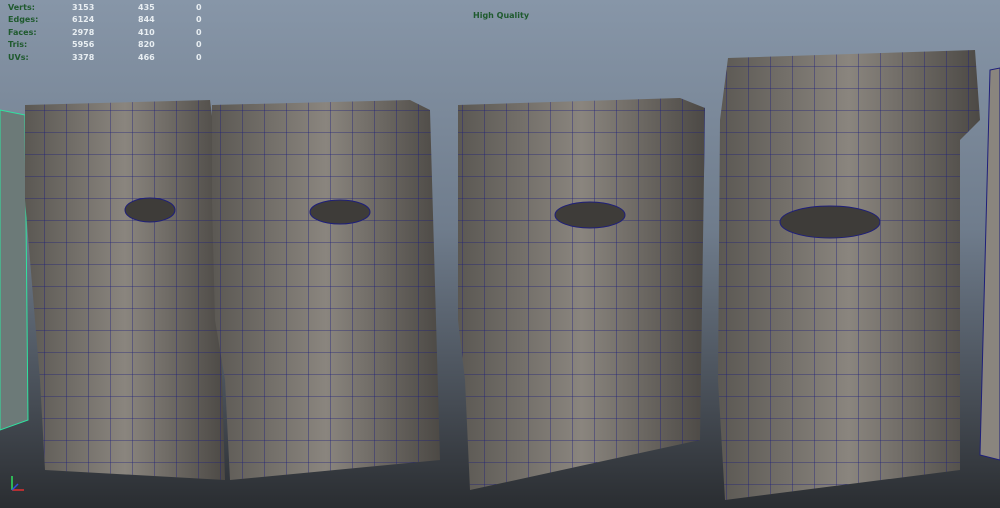 This screenshot has height=508, width=1000. Describe the element at coordinates (112, 7) in the screenshot. I see `hud-row-verts: Verts: 3153 435 0` at that location.